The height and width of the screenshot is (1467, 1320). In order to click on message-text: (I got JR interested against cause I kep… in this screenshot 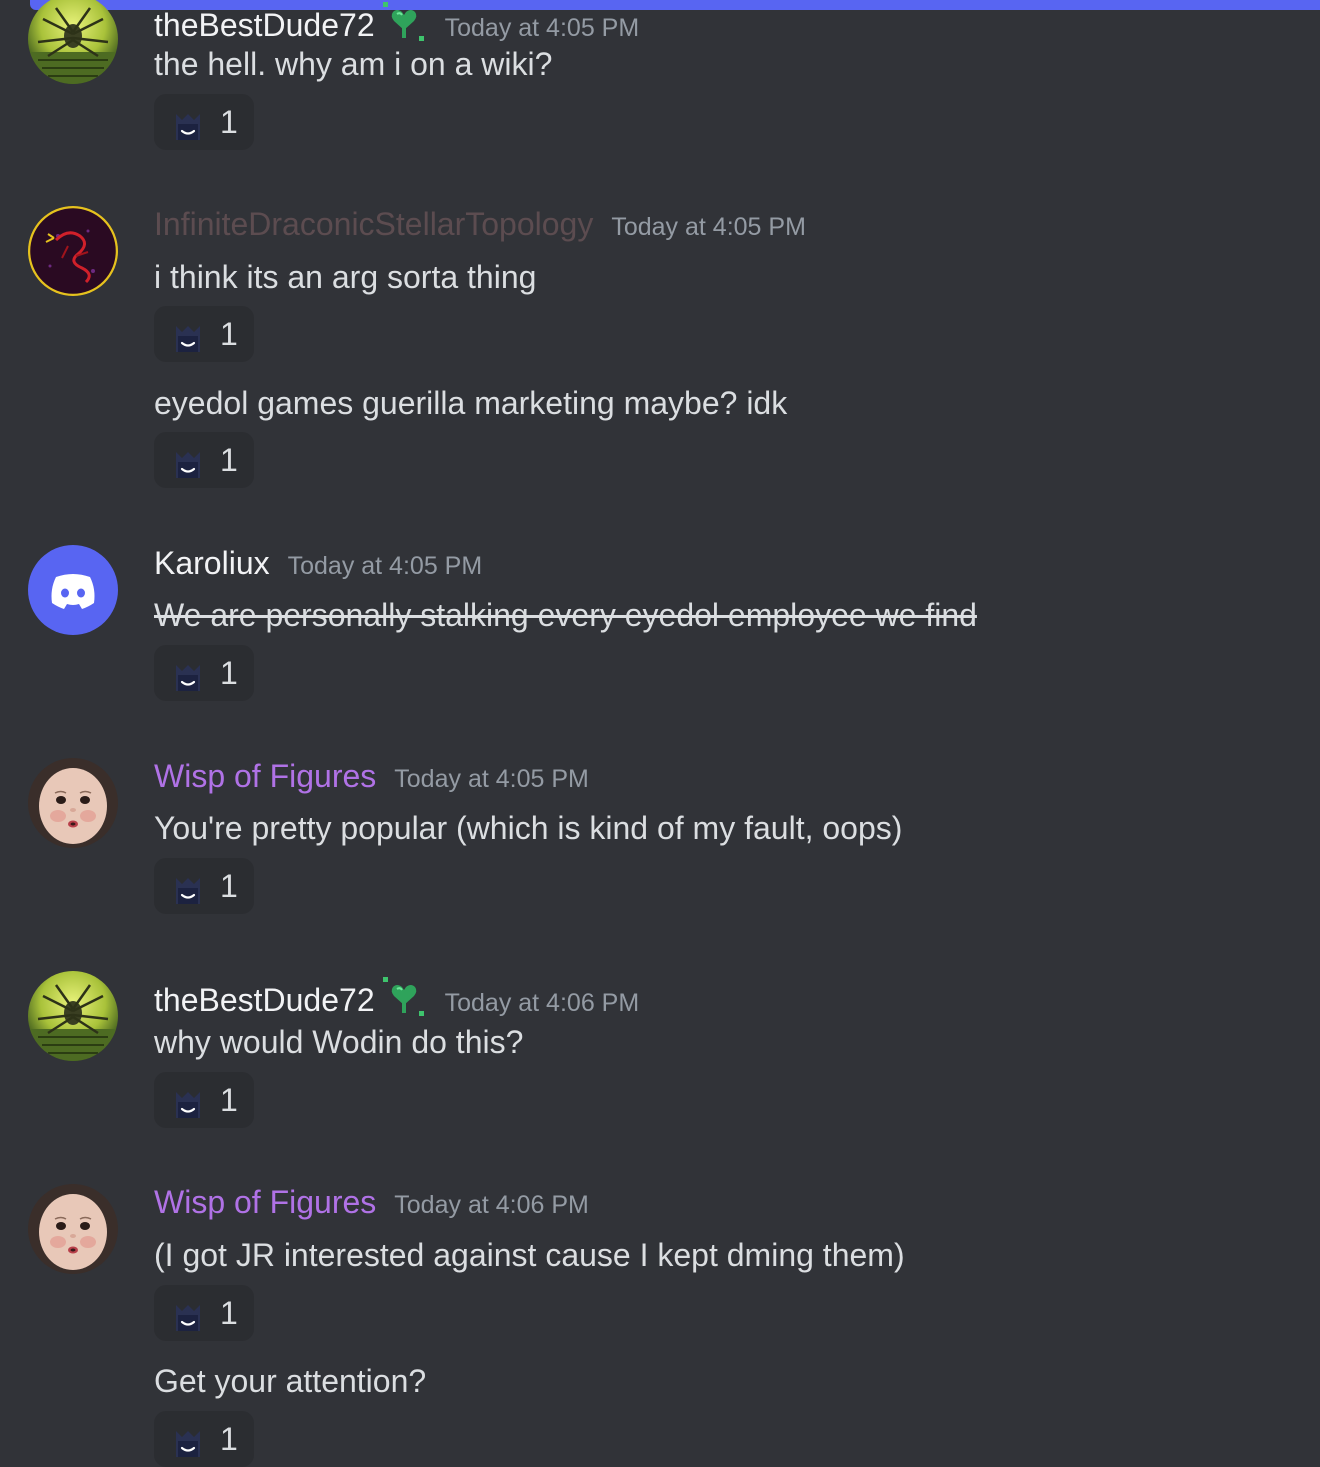, I will do `click(529, 1255)`.